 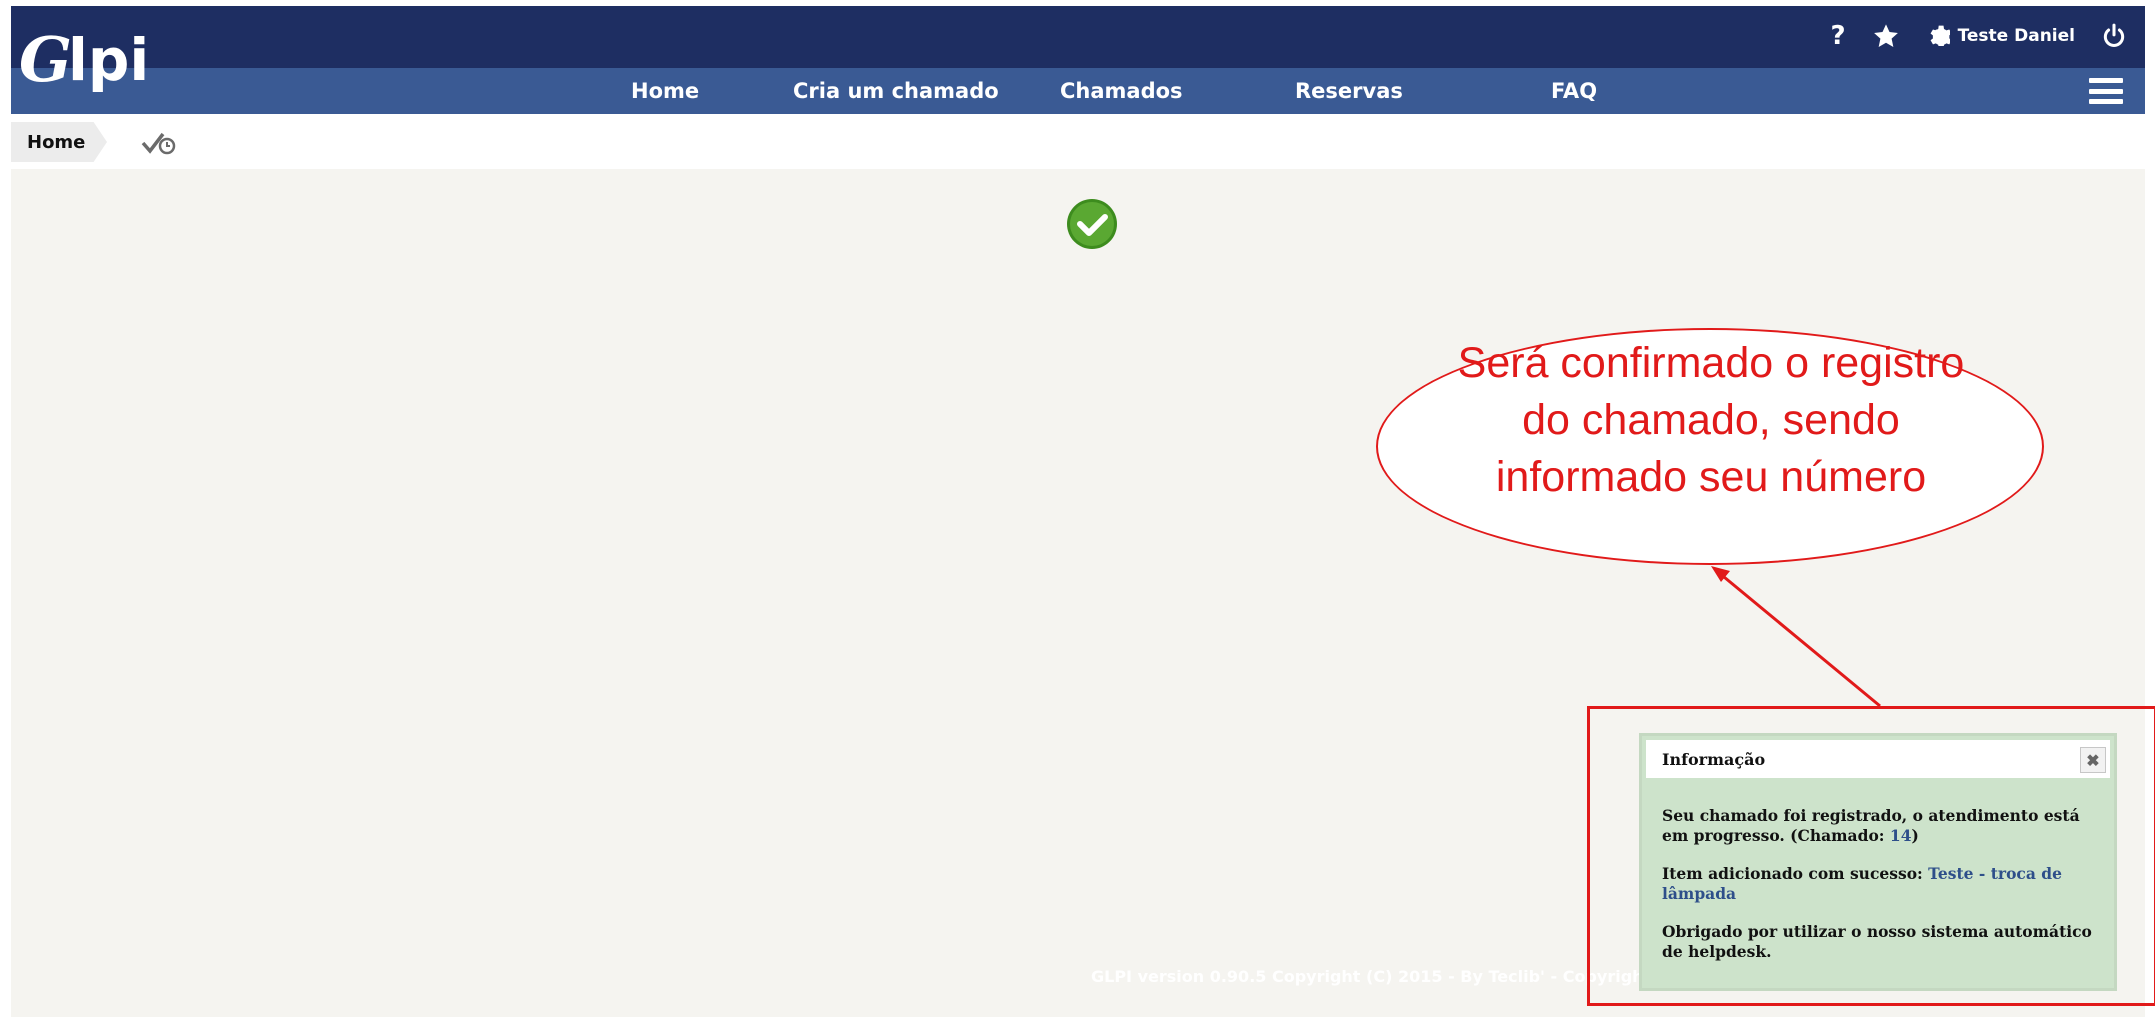 What do you see at coordinates (1714, 759) in the screenshot?
I see `dialog-title: Informação` at bounding box center [1714, 759].